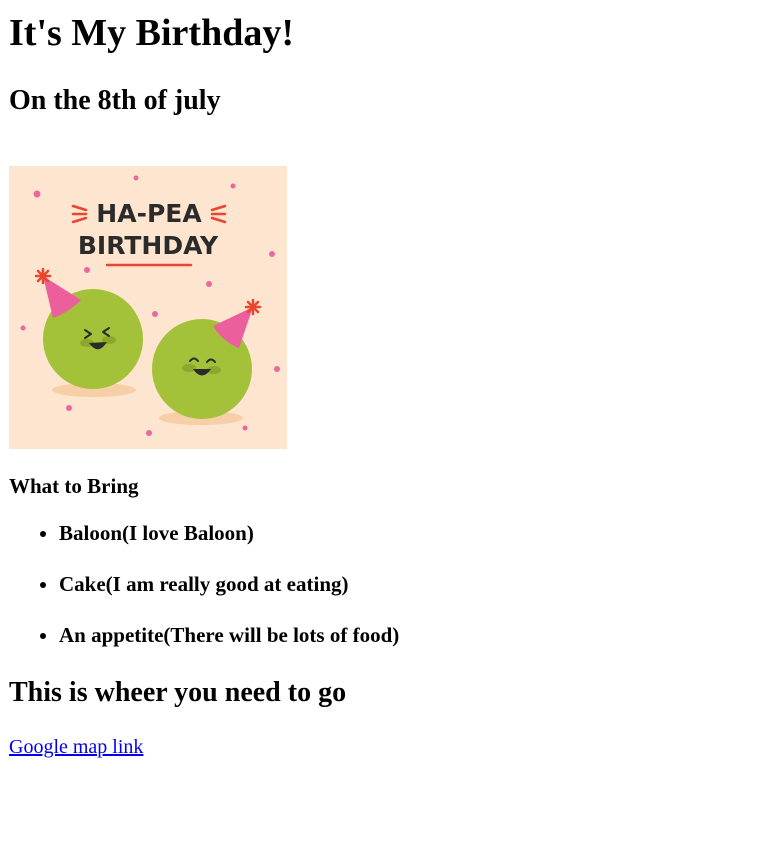  Describe the element at coordinates (229, 584) in the screenshot. I see `list-item: Cake(I am really good at eating)` at that location.